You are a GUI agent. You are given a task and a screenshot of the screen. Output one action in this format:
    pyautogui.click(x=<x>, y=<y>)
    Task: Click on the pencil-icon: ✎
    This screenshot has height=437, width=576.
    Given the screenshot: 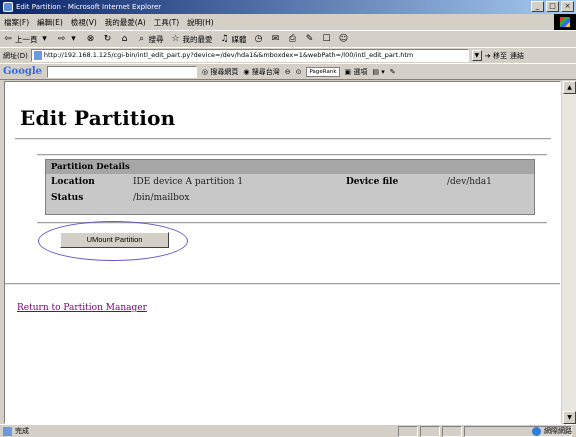 What is the action you would take?
    pyautogui.click(x=393, y=72)
    